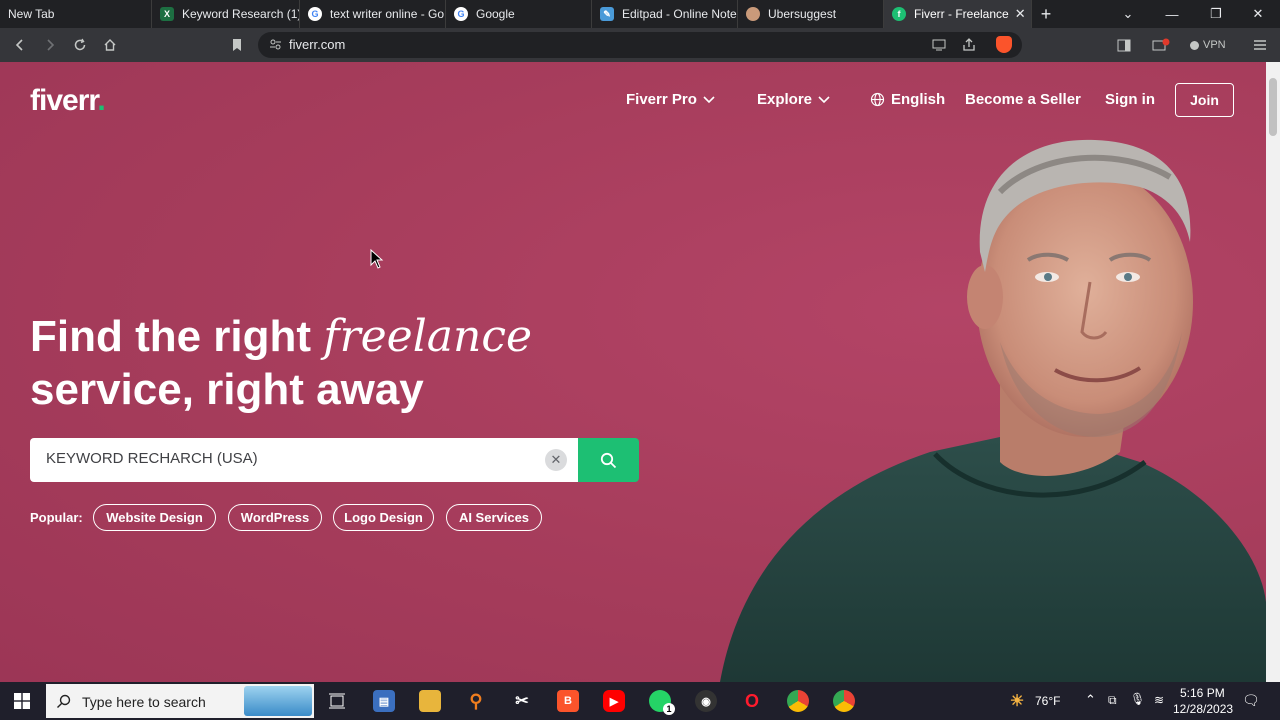  I want to click on file-transfer-app-icon: ▤, so click(384, 701).